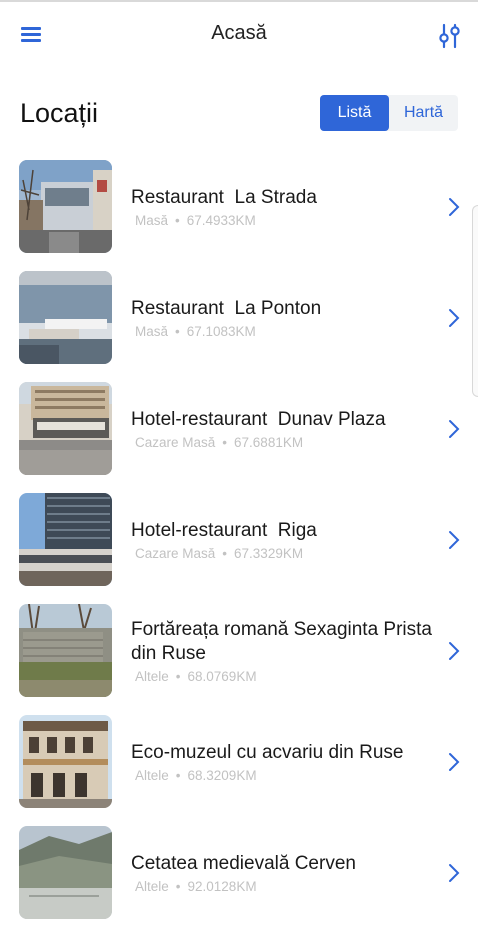 The height and width of the screenshot is (934, 478). I want to click on app-bar: Acasă, so click(239, 34).